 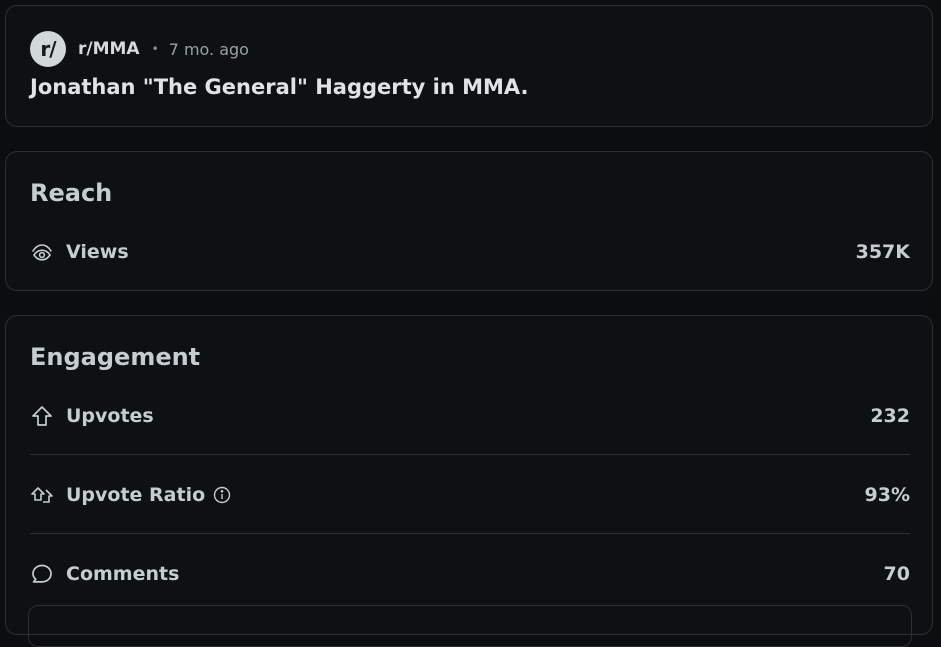 What do you see at coordinates (887, 495) in the screenshot?
I see `upvote-ratio-value: 93%` at bounding box center [887, 495].